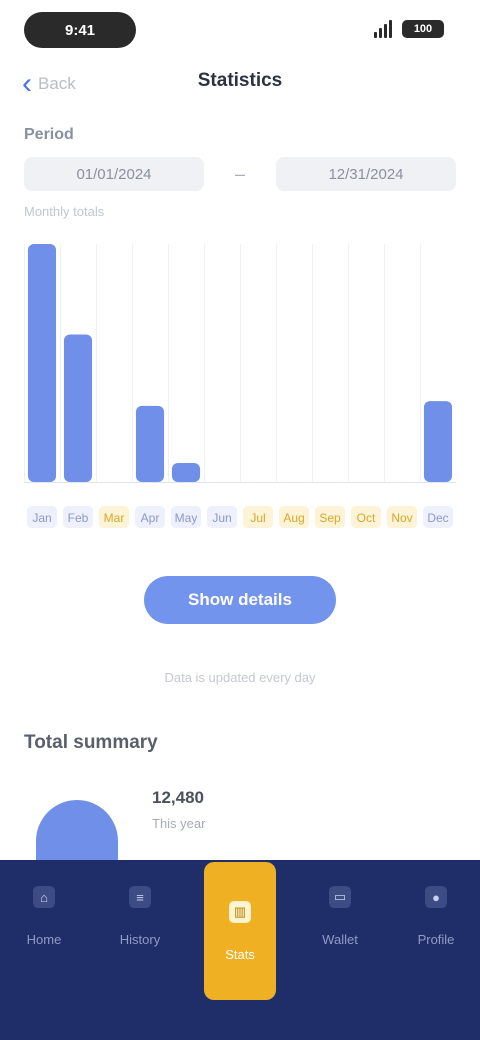 The width and height of the screenshot is (480, 1040). I want to click on home-icon: ⌂, so click(44, 897).